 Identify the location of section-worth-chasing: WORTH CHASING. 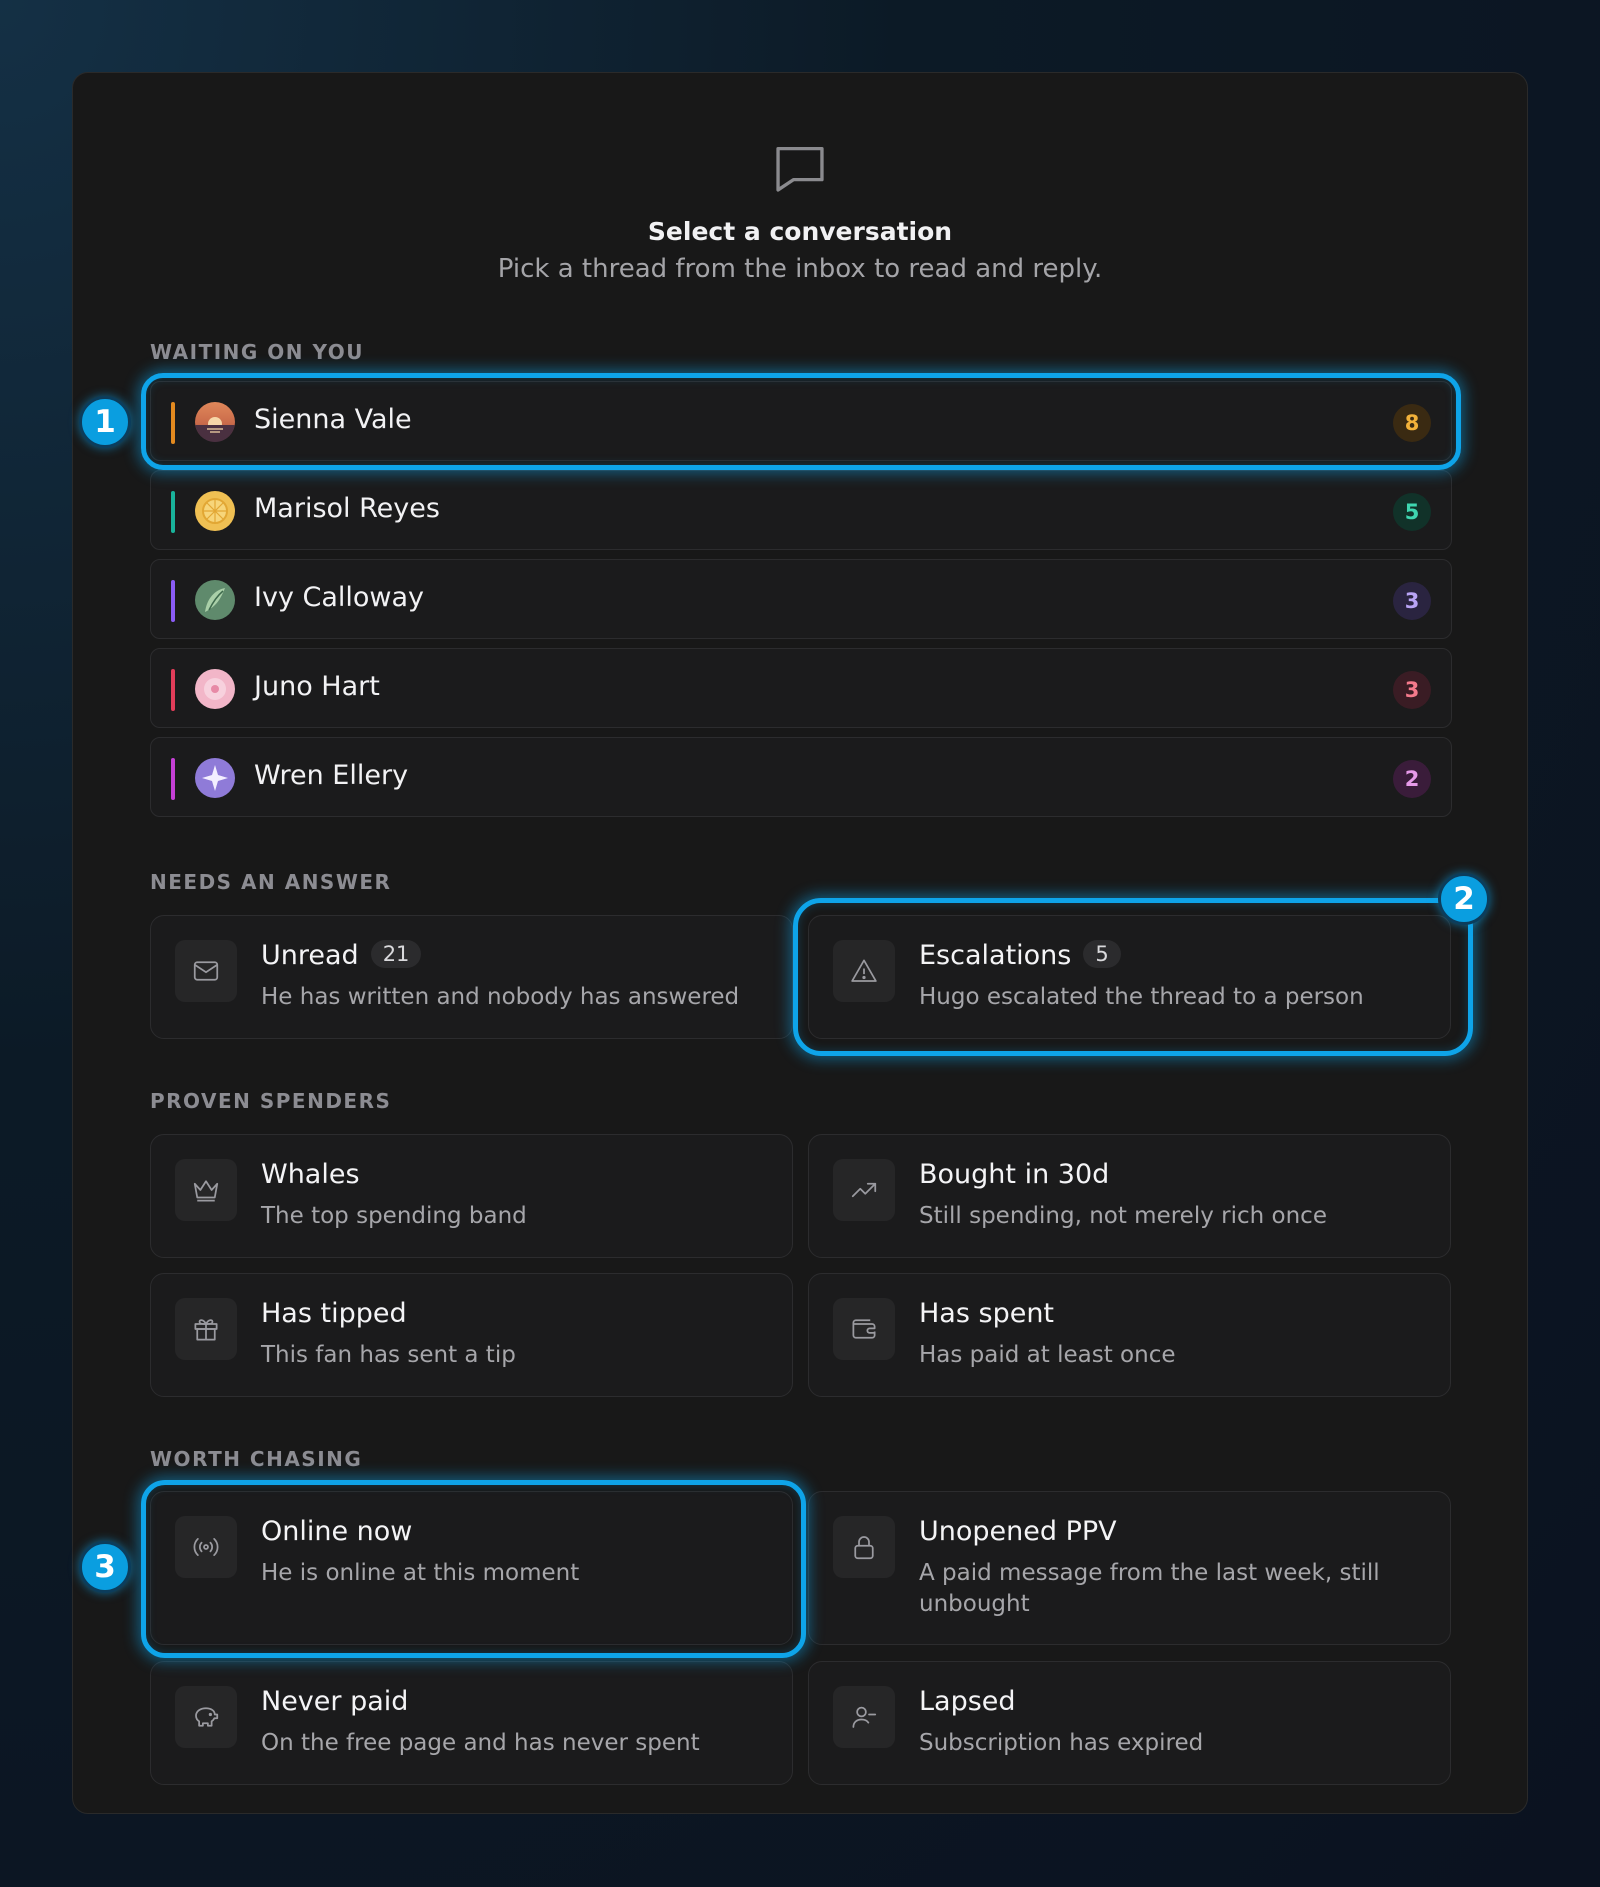
(256, 1459).